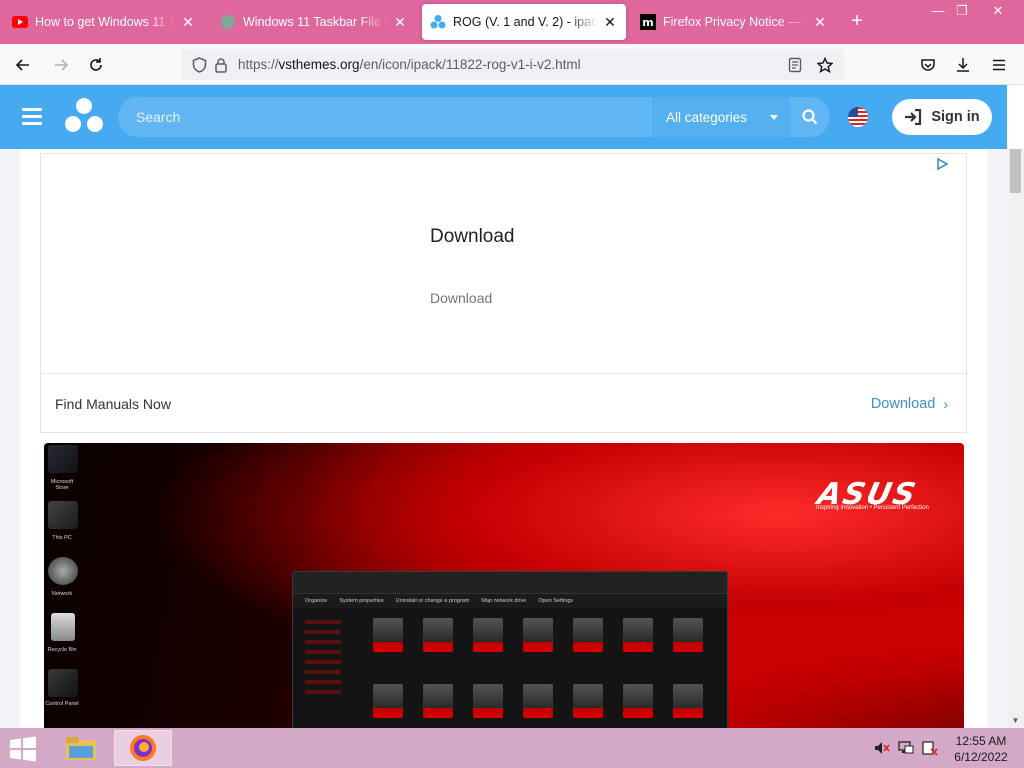  Describe the element at coordinates (63, 515) in the screenshot. I see `computer-icon` at that location.